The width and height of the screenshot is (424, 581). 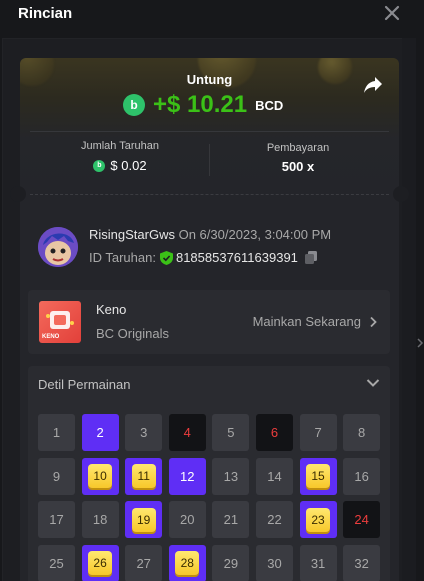 I want to click on keno-cell-number: 18, so click(x=100, y=519).